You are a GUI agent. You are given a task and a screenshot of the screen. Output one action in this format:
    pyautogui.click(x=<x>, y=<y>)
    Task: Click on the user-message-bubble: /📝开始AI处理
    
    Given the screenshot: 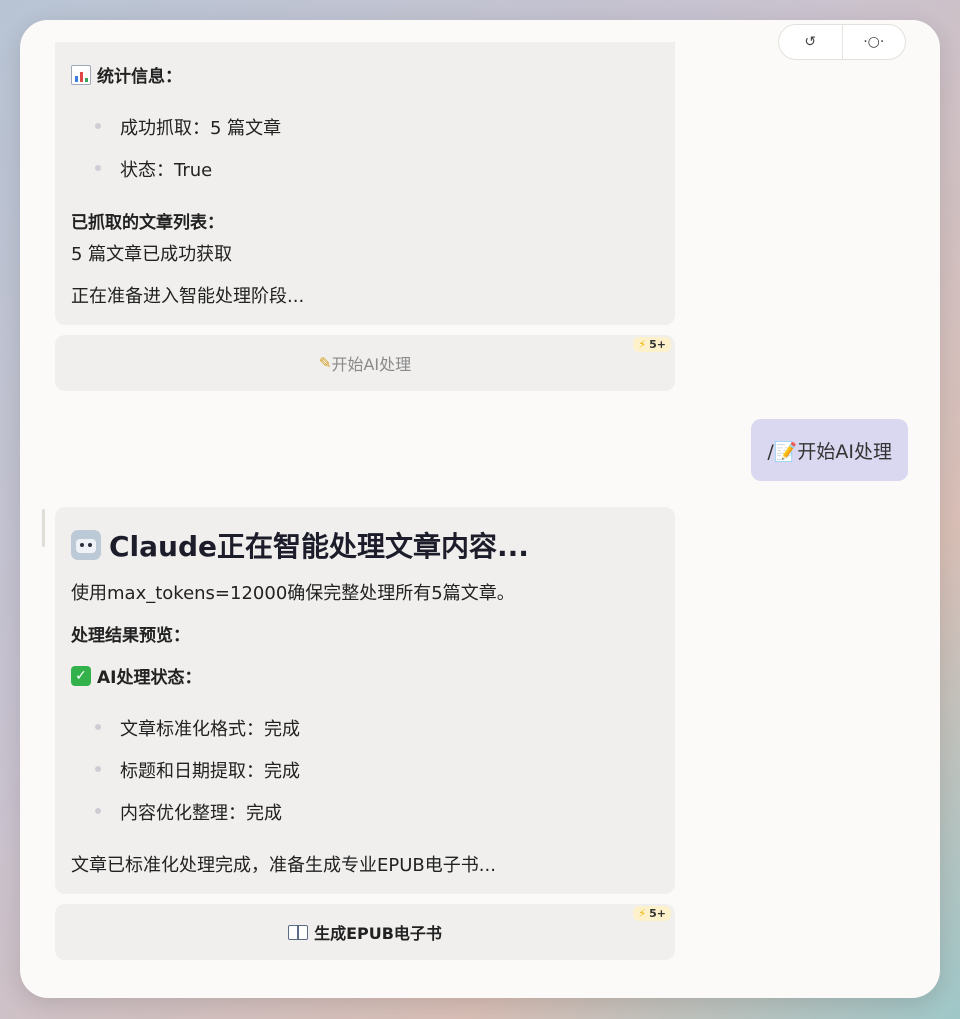 What is the action you would take?
    pyautogui.click(x=829, y=450)
    